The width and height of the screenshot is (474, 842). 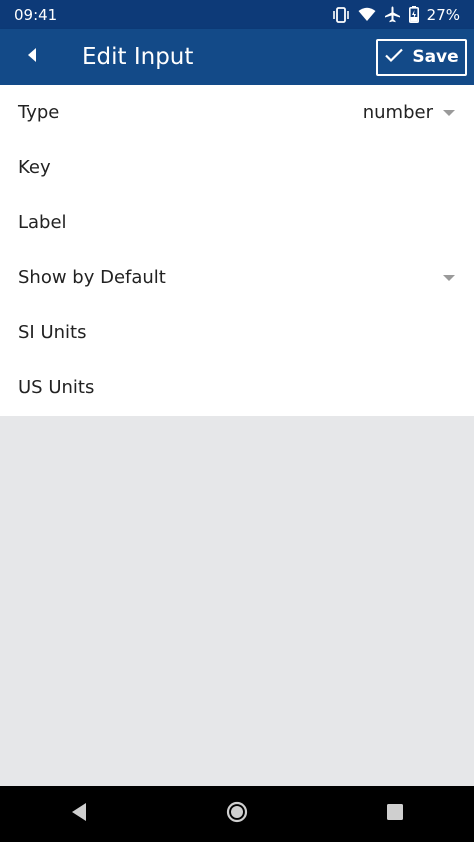 I want to click on nav-home-button, so click(x=237, y=814).